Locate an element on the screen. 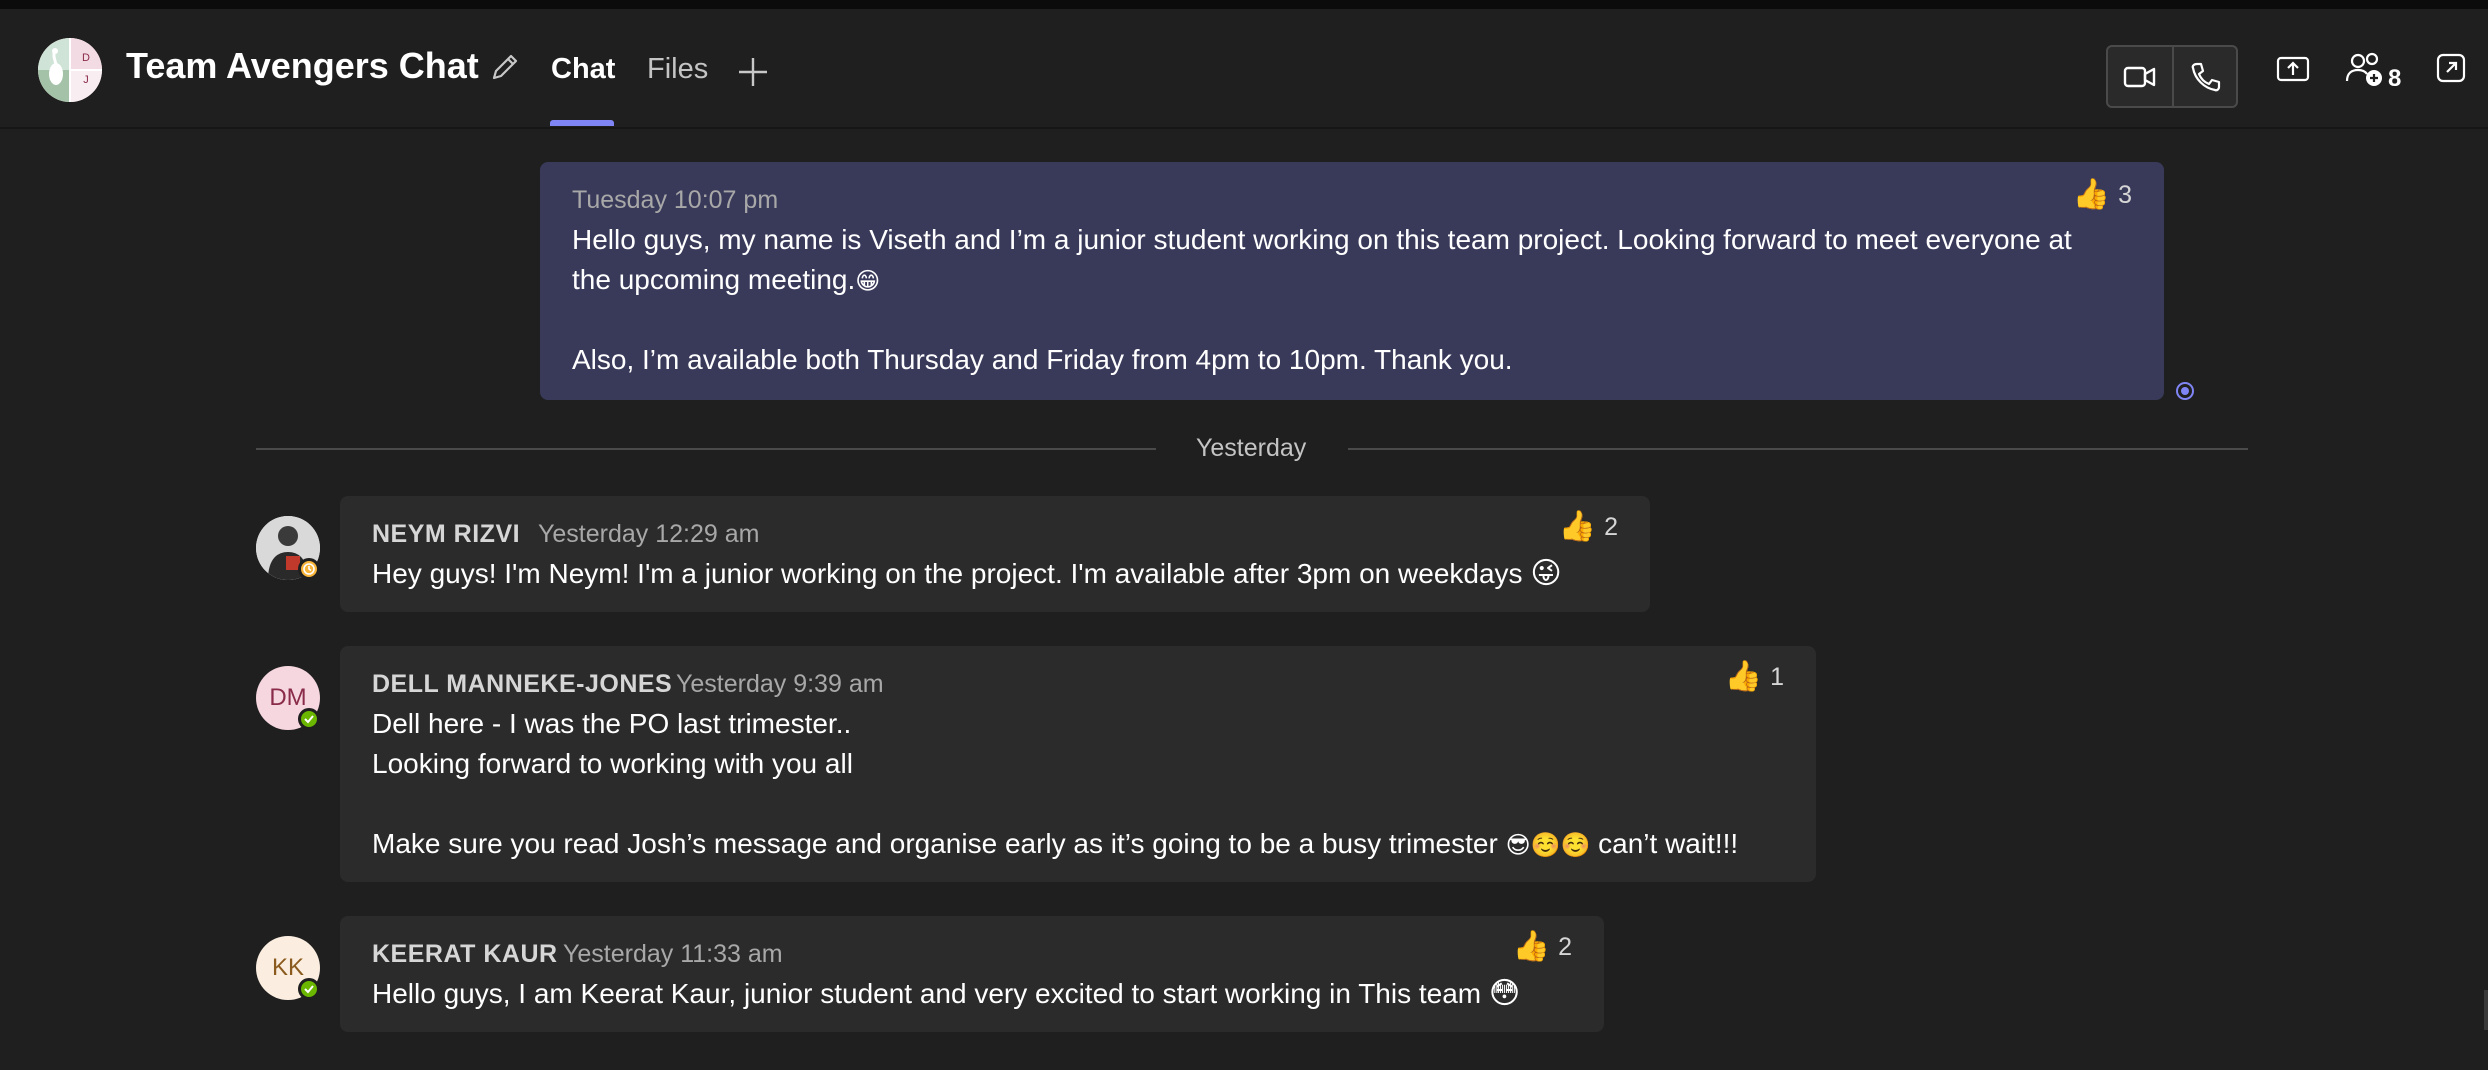  group-avatar: D J is located at coordinates (70, 70).